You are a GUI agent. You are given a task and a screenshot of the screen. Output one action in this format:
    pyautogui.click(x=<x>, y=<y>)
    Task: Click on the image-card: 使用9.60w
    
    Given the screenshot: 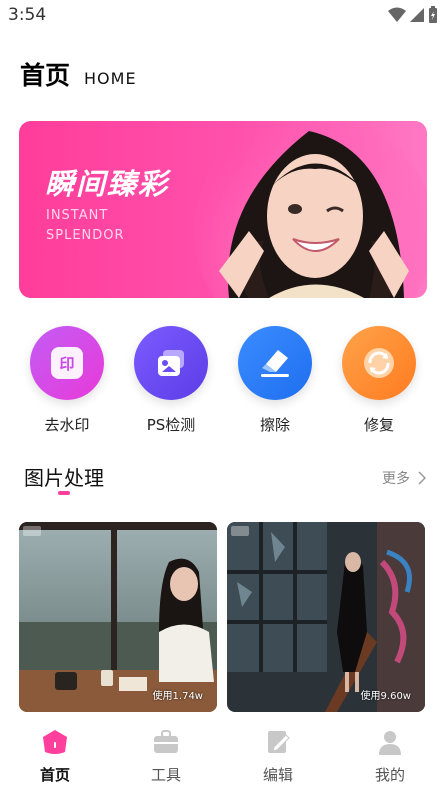 What is the action you would take?
    pyautogui.click(x=326, y=617)
    